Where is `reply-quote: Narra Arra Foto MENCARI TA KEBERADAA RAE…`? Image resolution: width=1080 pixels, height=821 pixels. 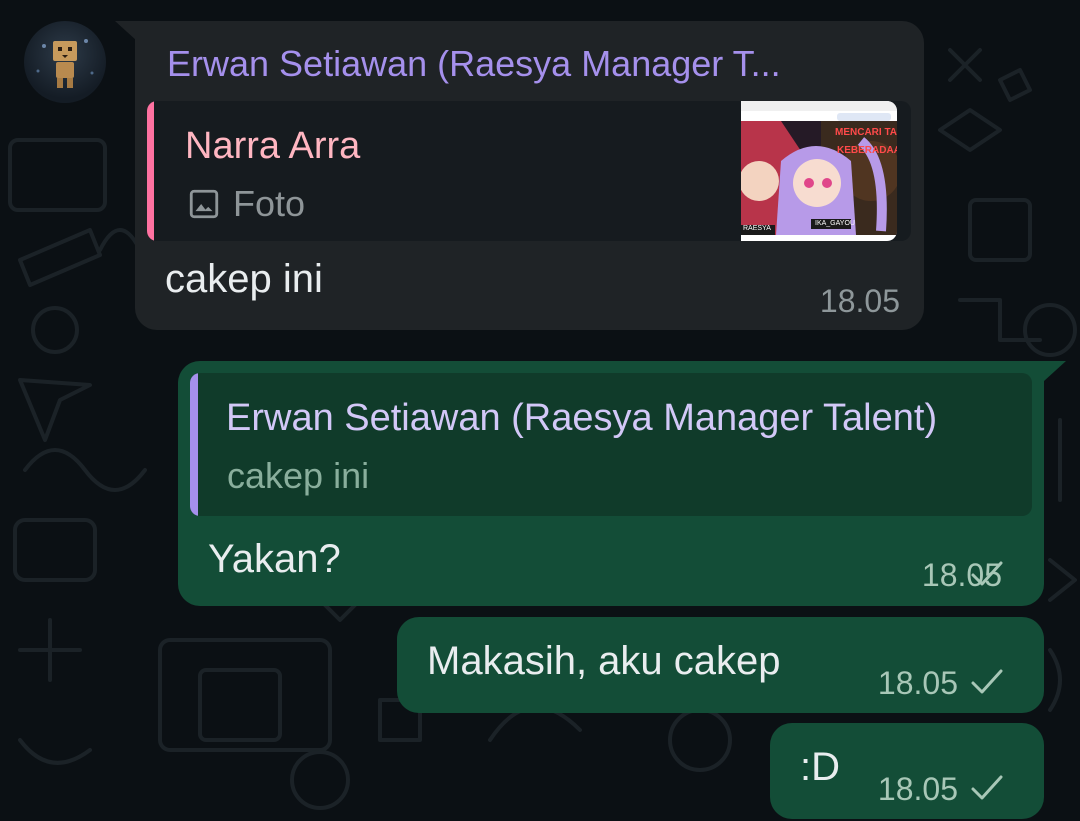
reply-quote: Narra Arra Foto MENCARI TA KEBERADAA RAE… is located at coordinates (529, 171).